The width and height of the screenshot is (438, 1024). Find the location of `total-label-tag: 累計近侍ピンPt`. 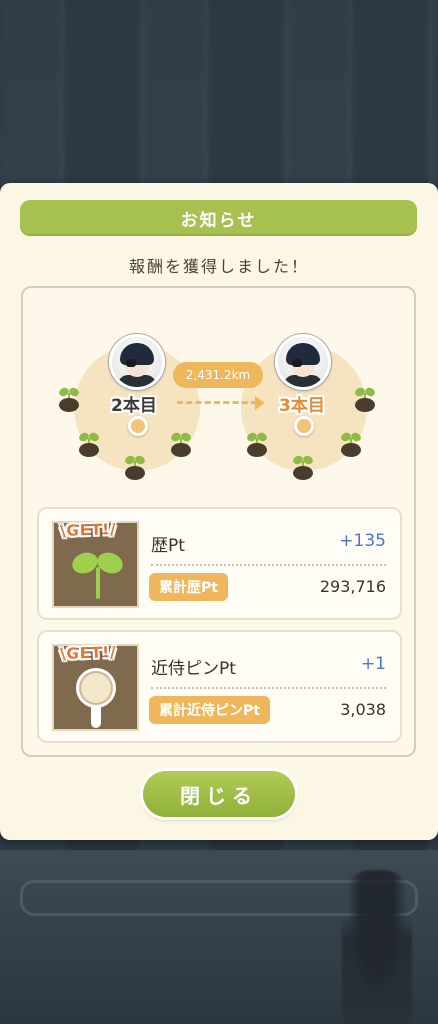

total-label-tag: 累計近侍ピンPt is located at coordinates (209, 710).